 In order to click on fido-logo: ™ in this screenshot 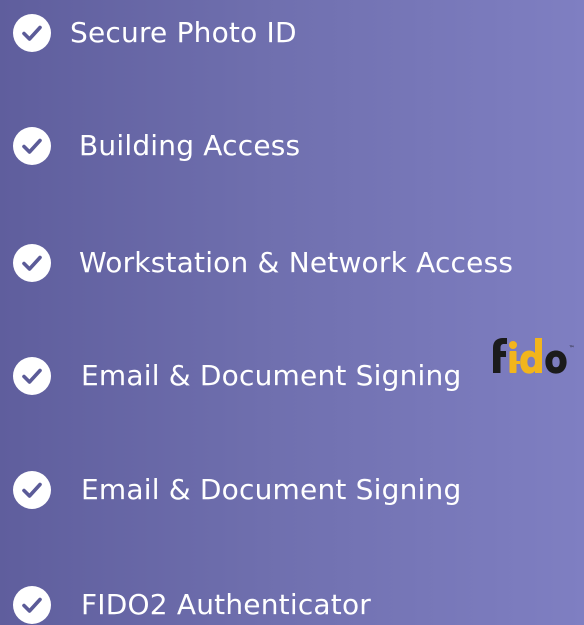, I will do `click(537, 354)`.